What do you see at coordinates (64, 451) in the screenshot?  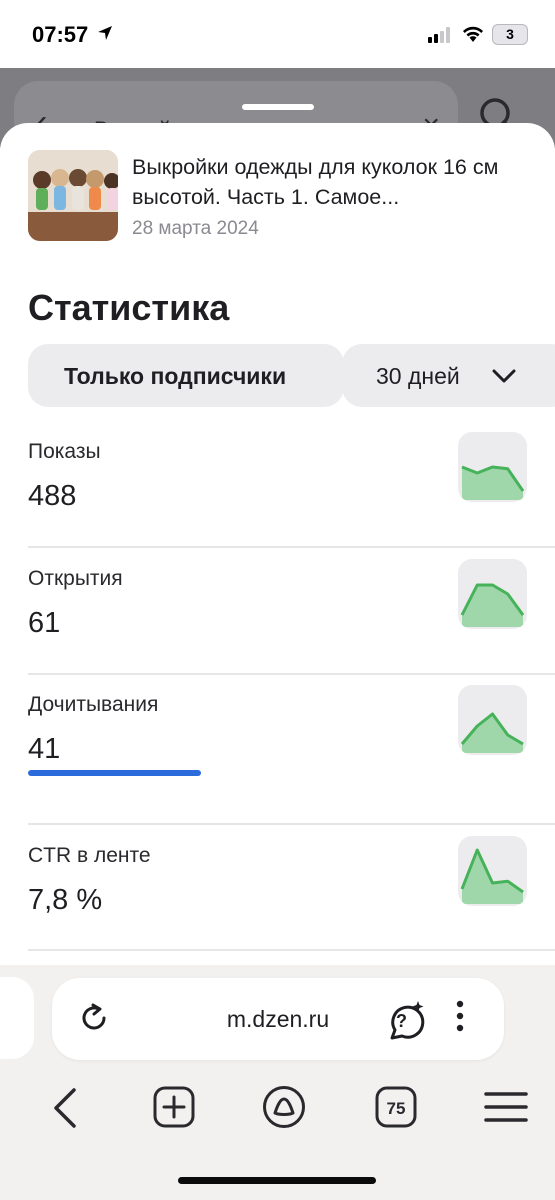 I see `metric-label: Показы` at bounding box center [64, 451].